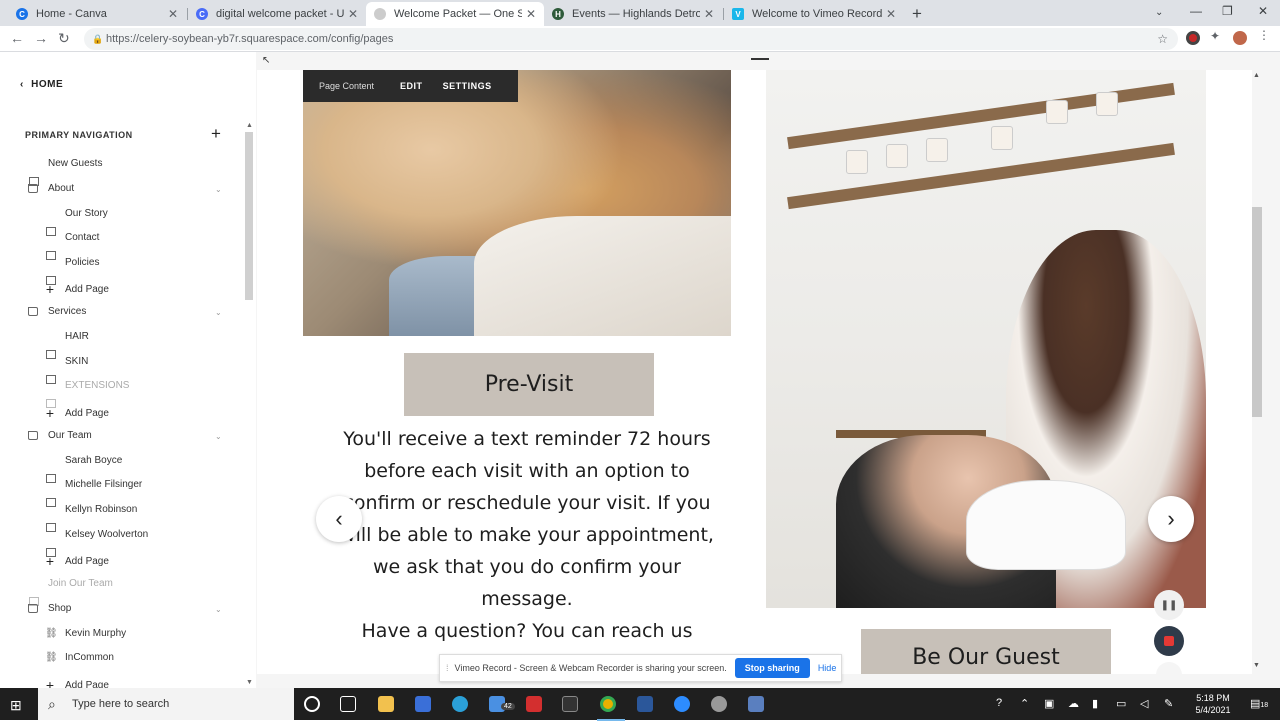 Image resolution: width=1280 pixels, height=721 pixels. What do you see at coordinates (1240, 38) in the screenshot?
I see `profile-avatar` at bounding box center [1240, 38].